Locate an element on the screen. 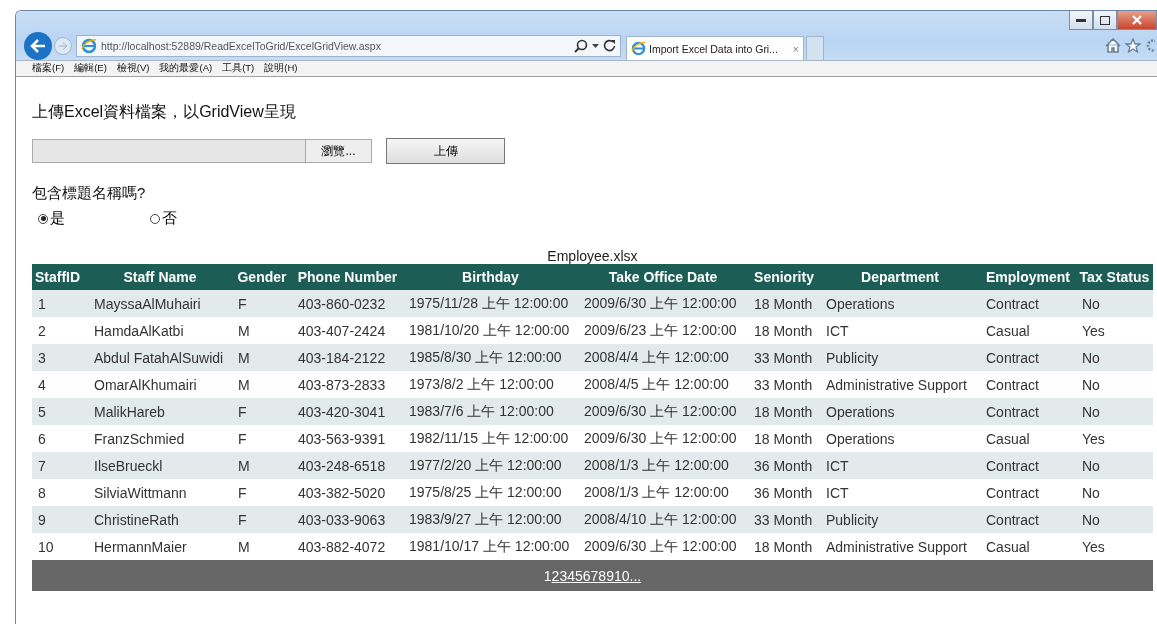 This screenshot has width=1157, height=624. menu-item: 編輯(E) is located at coordinates (90, 68).